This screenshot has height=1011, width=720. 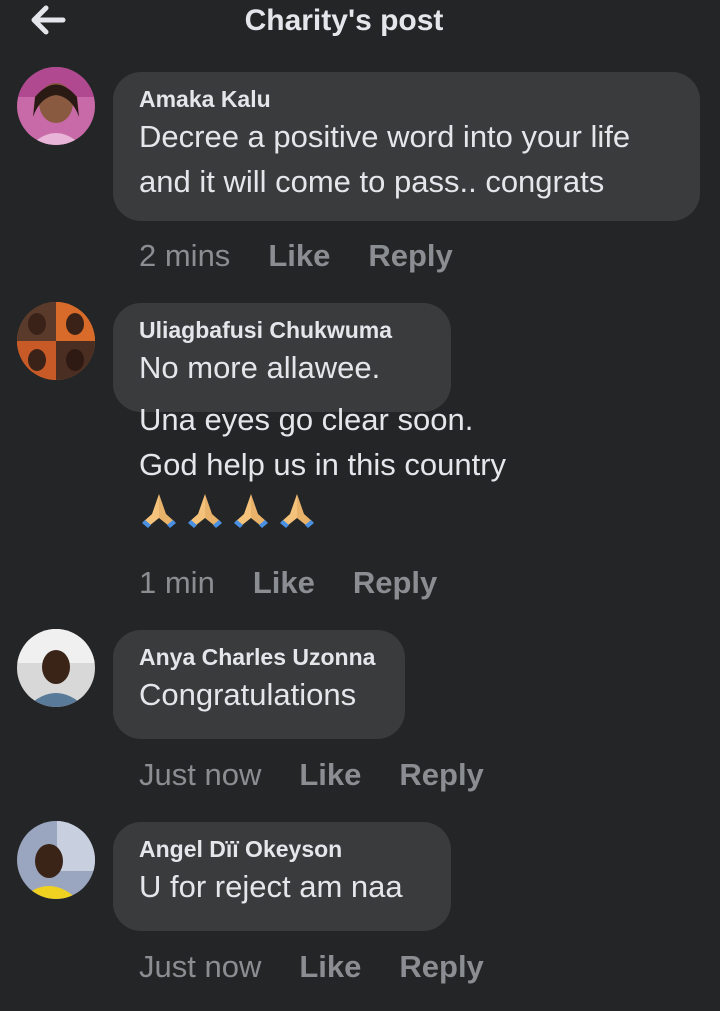 What do you see at coordinates (177, 582) in the screenshot?
I see `comment-timestamp: 1 min` at bounding box center [177, 582].